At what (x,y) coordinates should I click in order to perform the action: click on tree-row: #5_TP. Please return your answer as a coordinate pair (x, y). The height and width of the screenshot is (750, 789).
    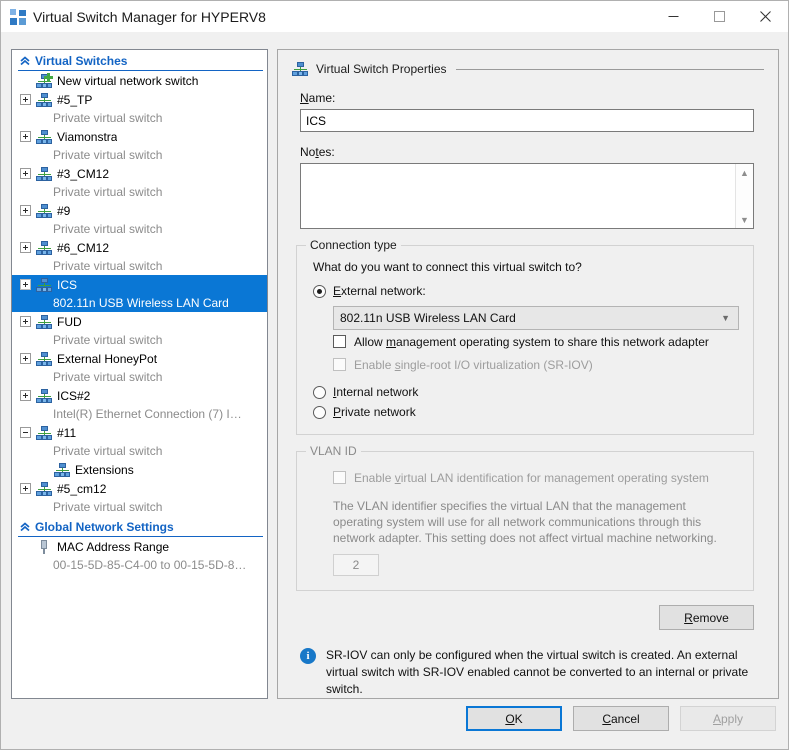
    Looking at the image, I should click on (139, 99).